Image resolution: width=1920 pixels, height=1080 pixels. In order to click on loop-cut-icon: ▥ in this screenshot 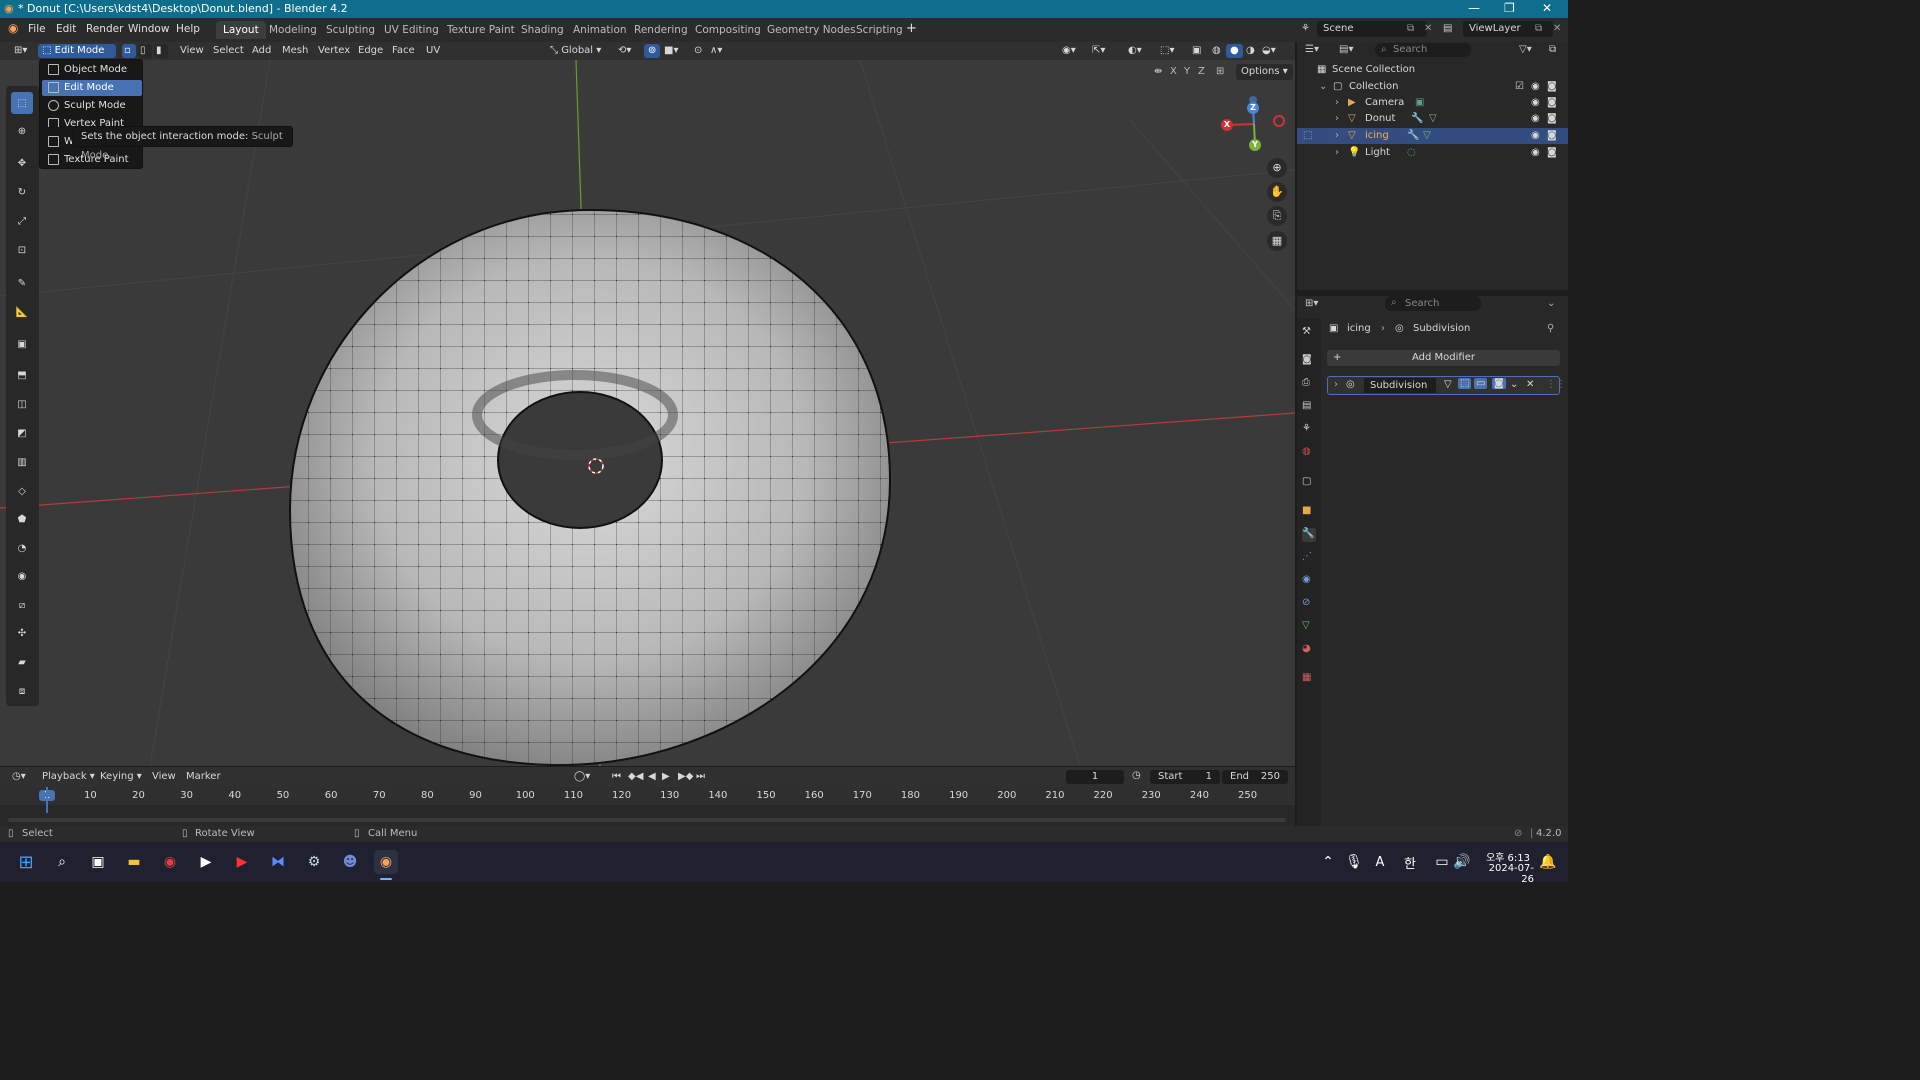, I will do `click(22, 462)`.